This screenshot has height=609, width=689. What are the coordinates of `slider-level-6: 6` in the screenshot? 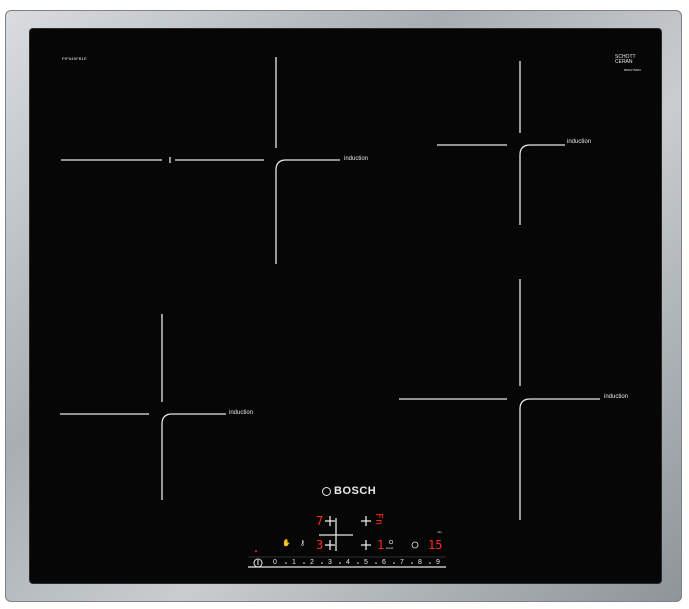 It's located at (384, 562).